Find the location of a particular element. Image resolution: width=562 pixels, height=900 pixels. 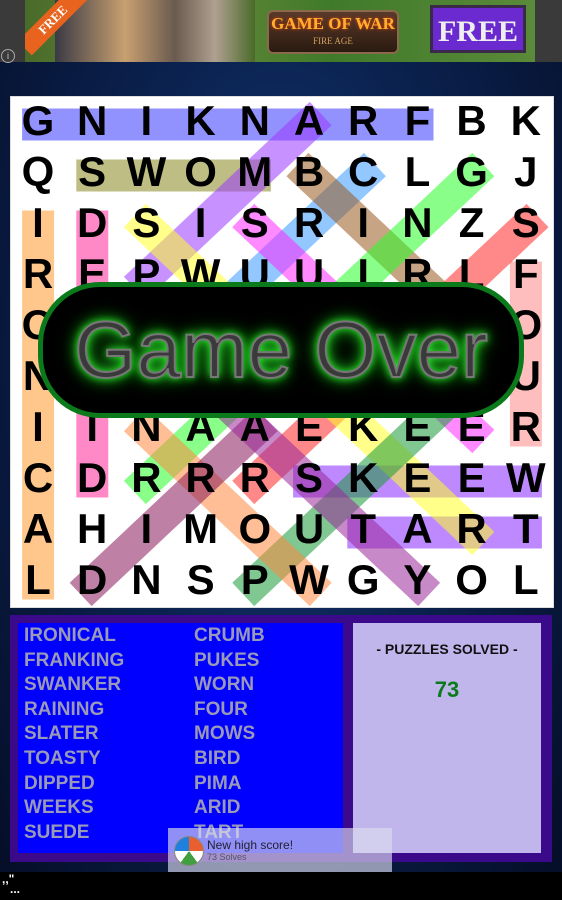

word-list-item: FOUR is located at coordinates (221, 709).